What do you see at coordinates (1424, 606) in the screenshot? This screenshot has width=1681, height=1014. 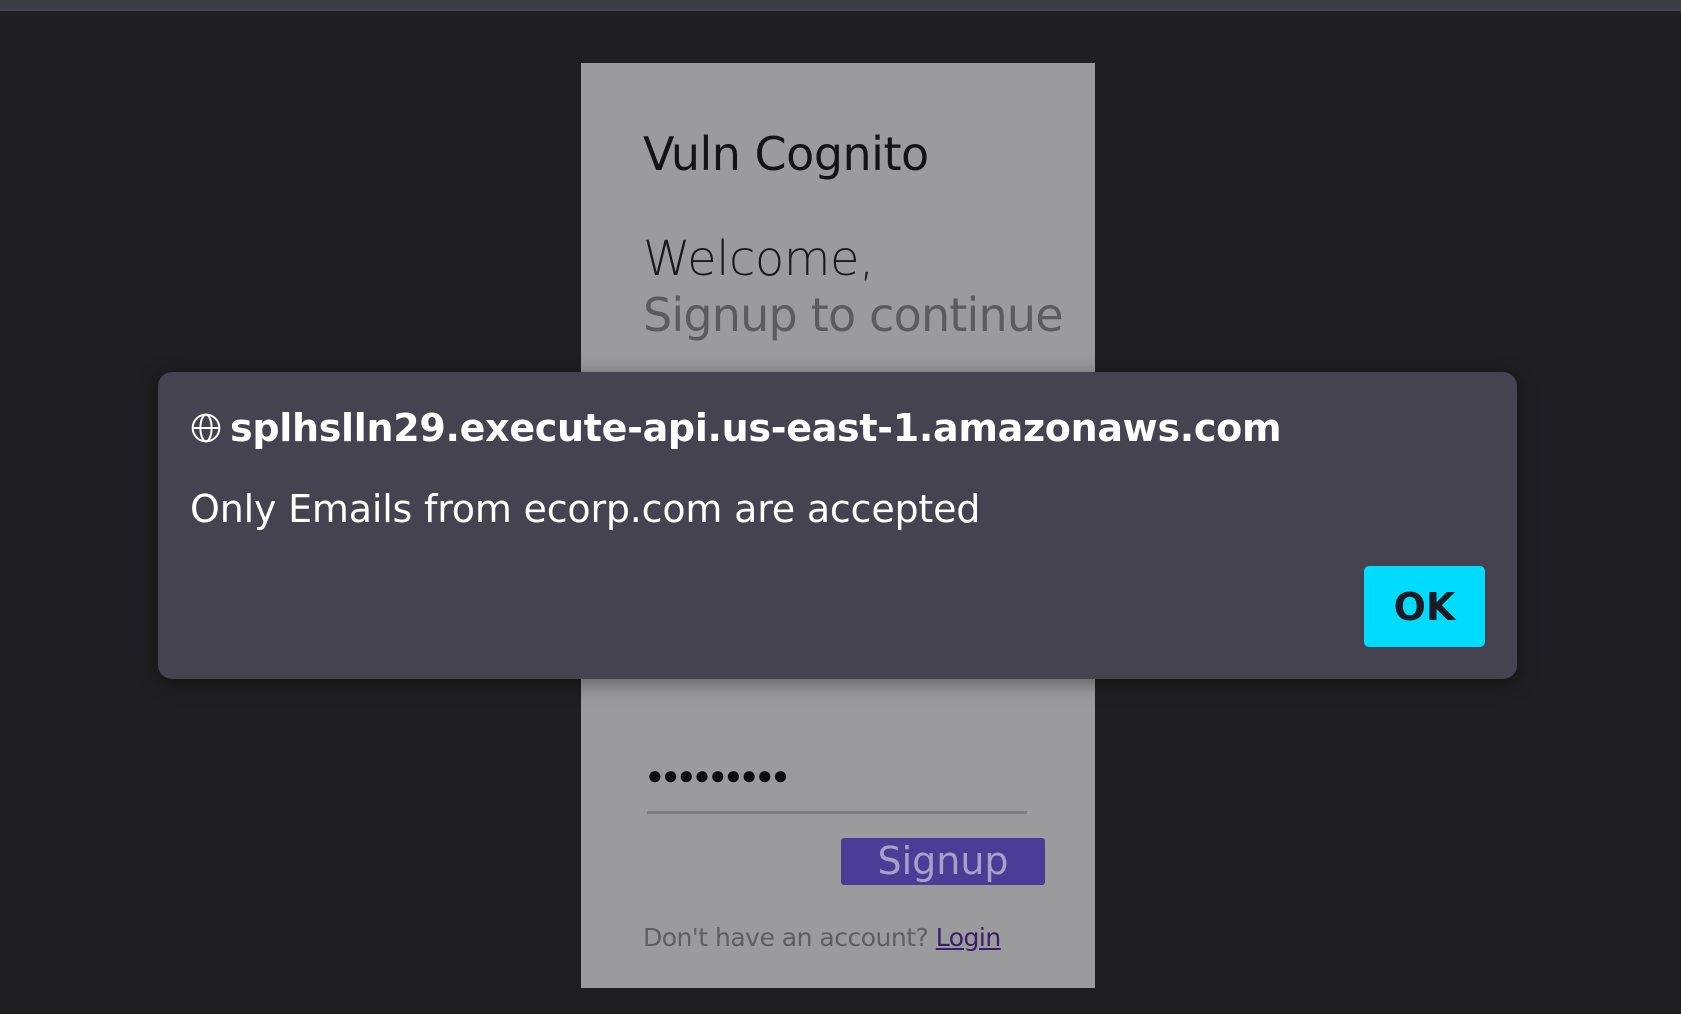 I see `ok-button: OK` at bounding box center [1424, 606].